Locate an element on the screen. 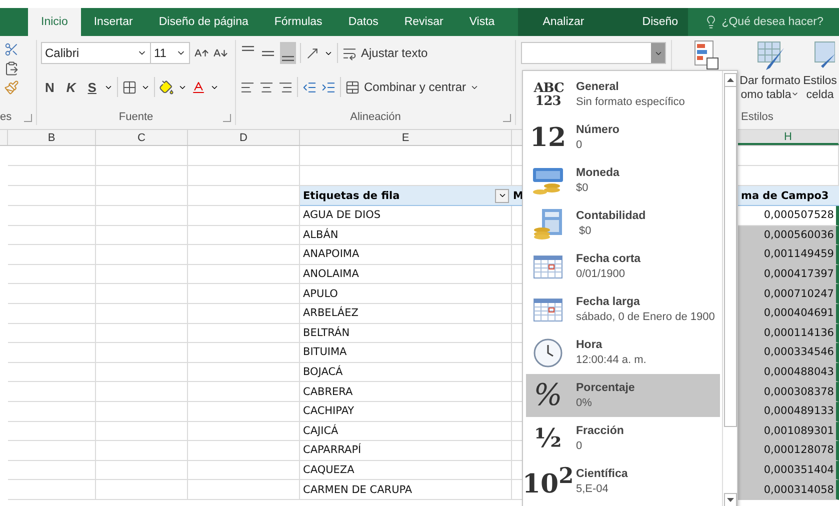  ribbon-tab: Insertar is located at coordinates (113, 22).